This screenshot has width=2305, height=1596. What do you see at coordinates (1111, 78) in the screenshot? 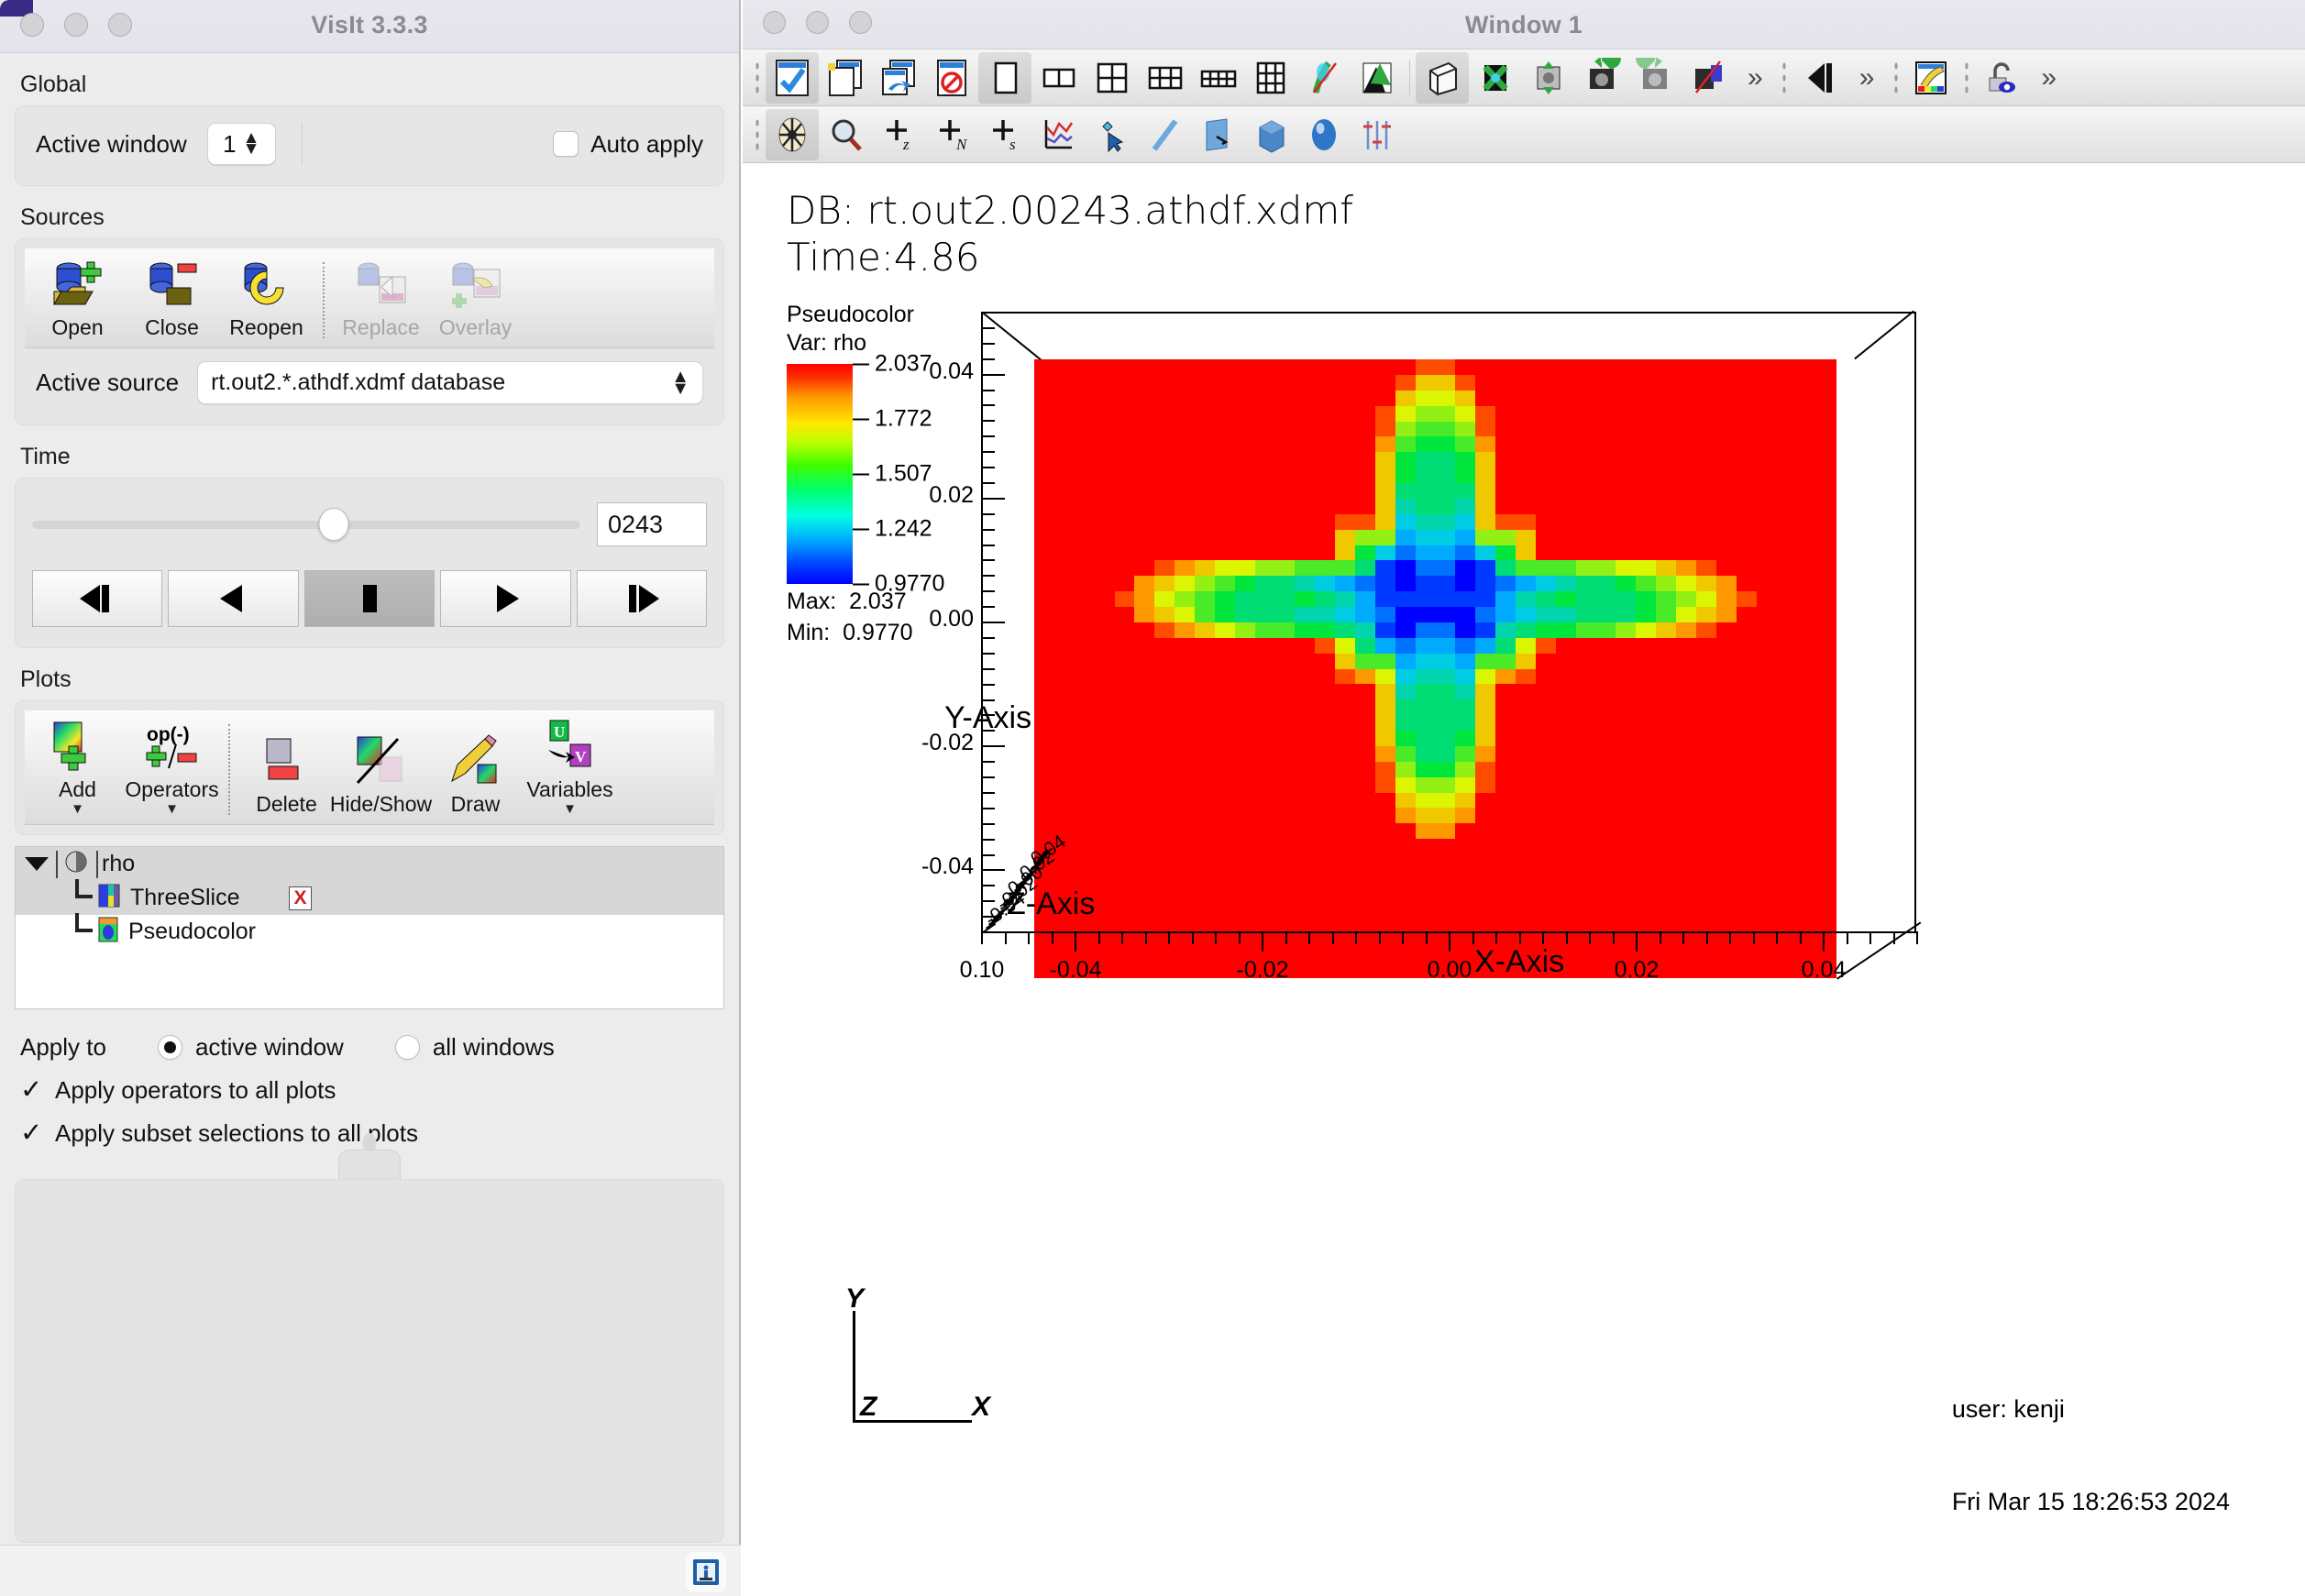
I see `layout-2x2-icon` at bounding box center [1111, 78].